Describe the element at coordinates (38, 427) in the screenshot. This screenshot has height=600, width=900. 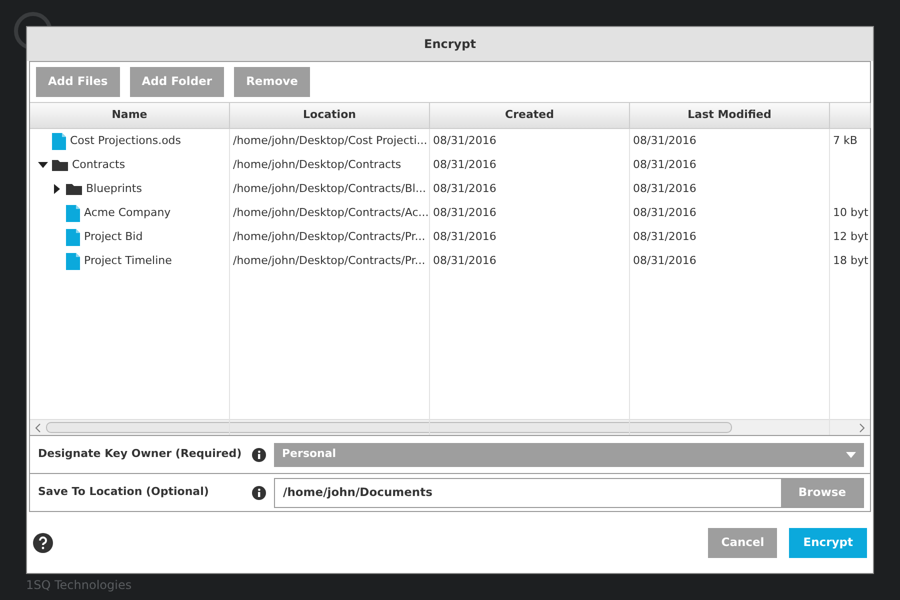
I see `scroll-left-icon` at that location.